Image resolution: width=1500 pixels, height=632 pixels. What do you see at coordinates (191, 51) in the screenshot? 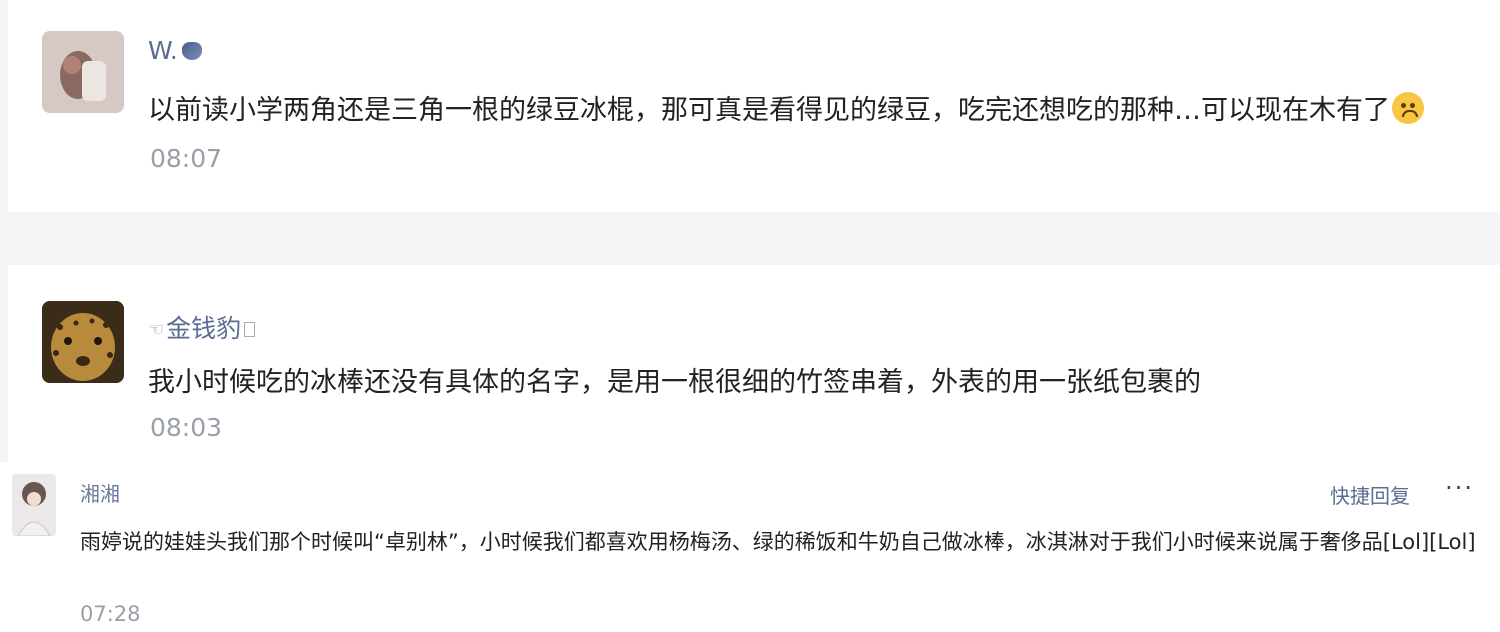
I see `badge-icon` at bounding box center [191, 51].